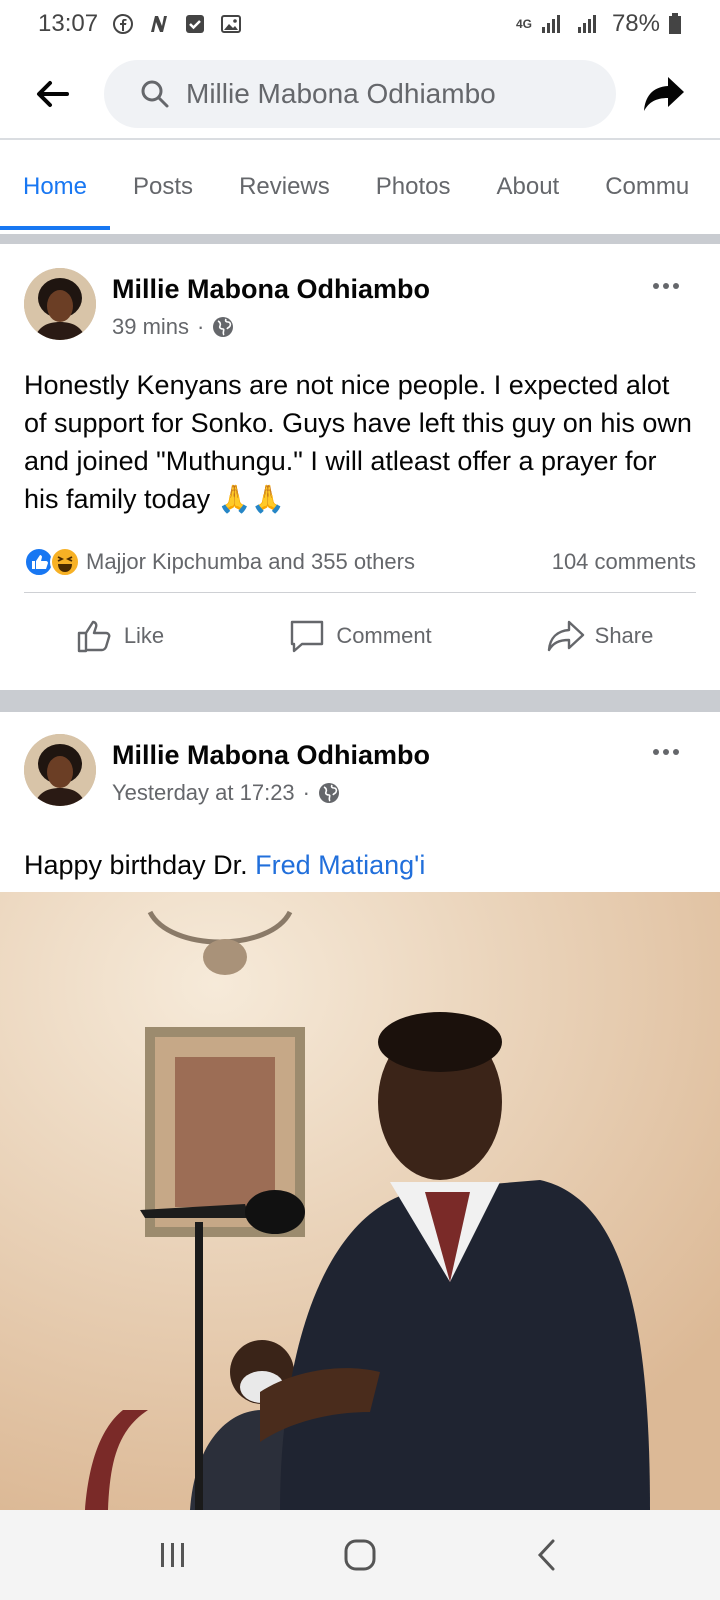 This screenshot has width=720, height=1600. What do you see at coordinates (675, 23) in the screenshot?
I see `battery-icon` at bounding box center [675, 23].